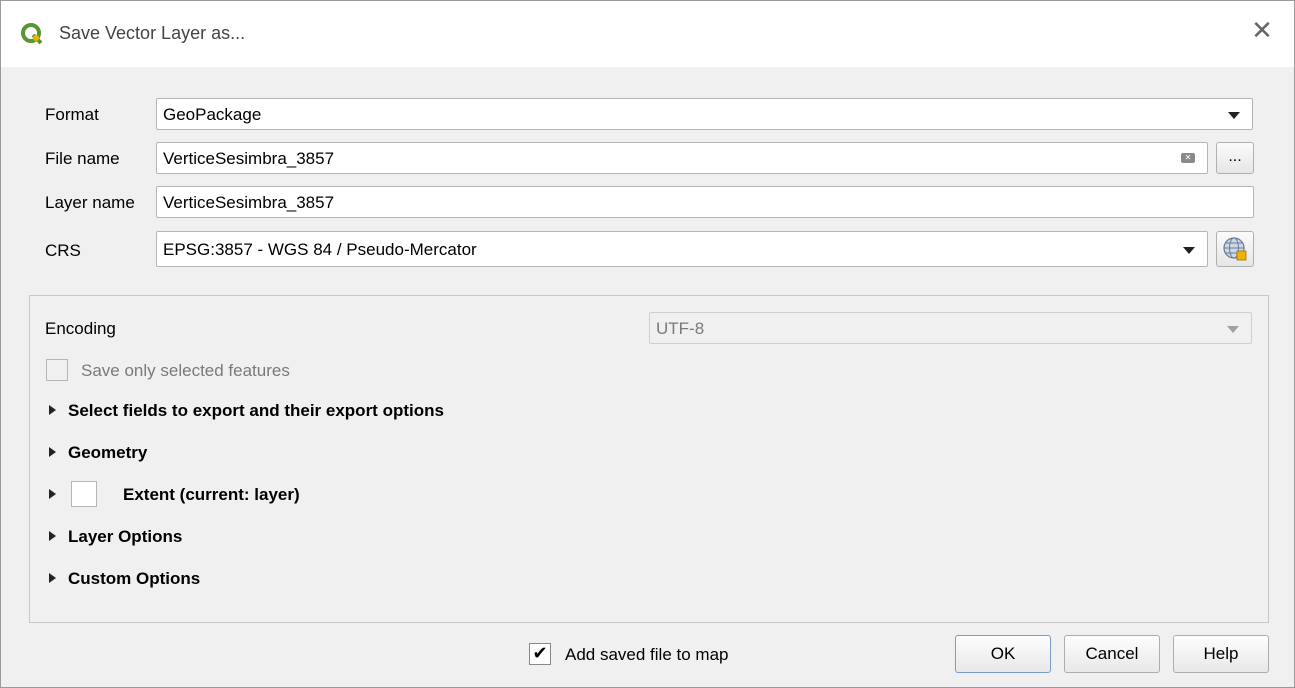  I want to click on layername-value: VerticeSesimbra_3857, so click(249, 202).